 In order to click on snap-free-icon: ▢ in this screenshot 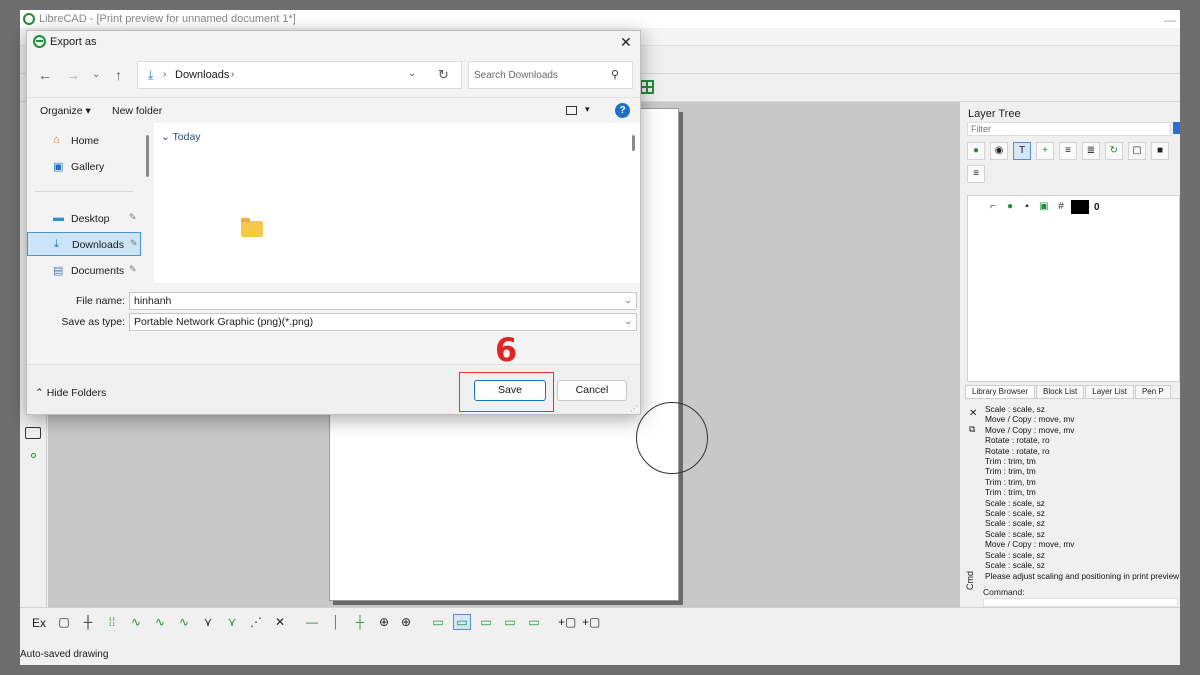, I will do `click(64, 622)`.